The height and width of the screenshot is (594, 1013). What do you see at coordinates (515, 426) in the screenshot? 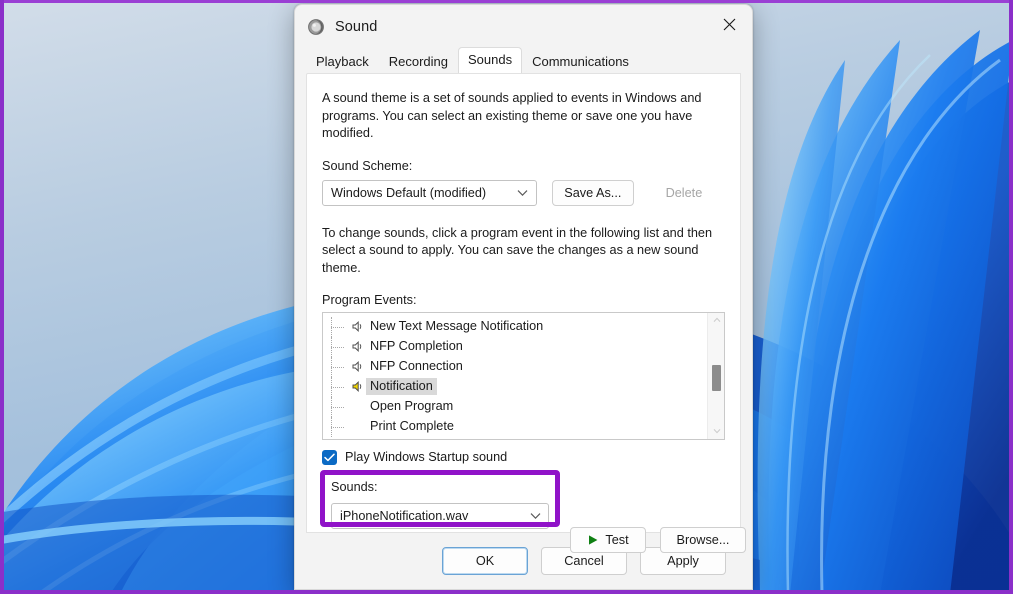
I see `list-item: Print Complete` at bounding box center [515, 426].